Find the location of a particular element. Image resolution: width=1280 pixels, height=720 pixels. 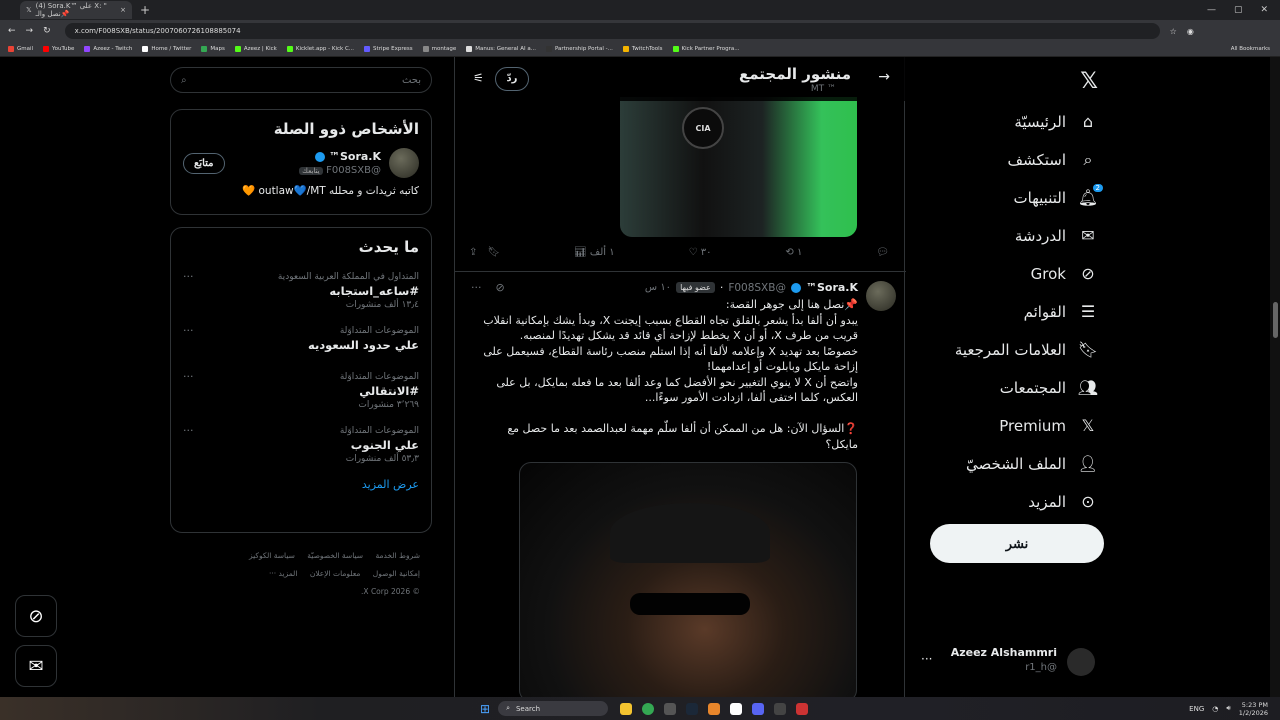

share-icon: ⇪ is located at coordinates (473, 252).